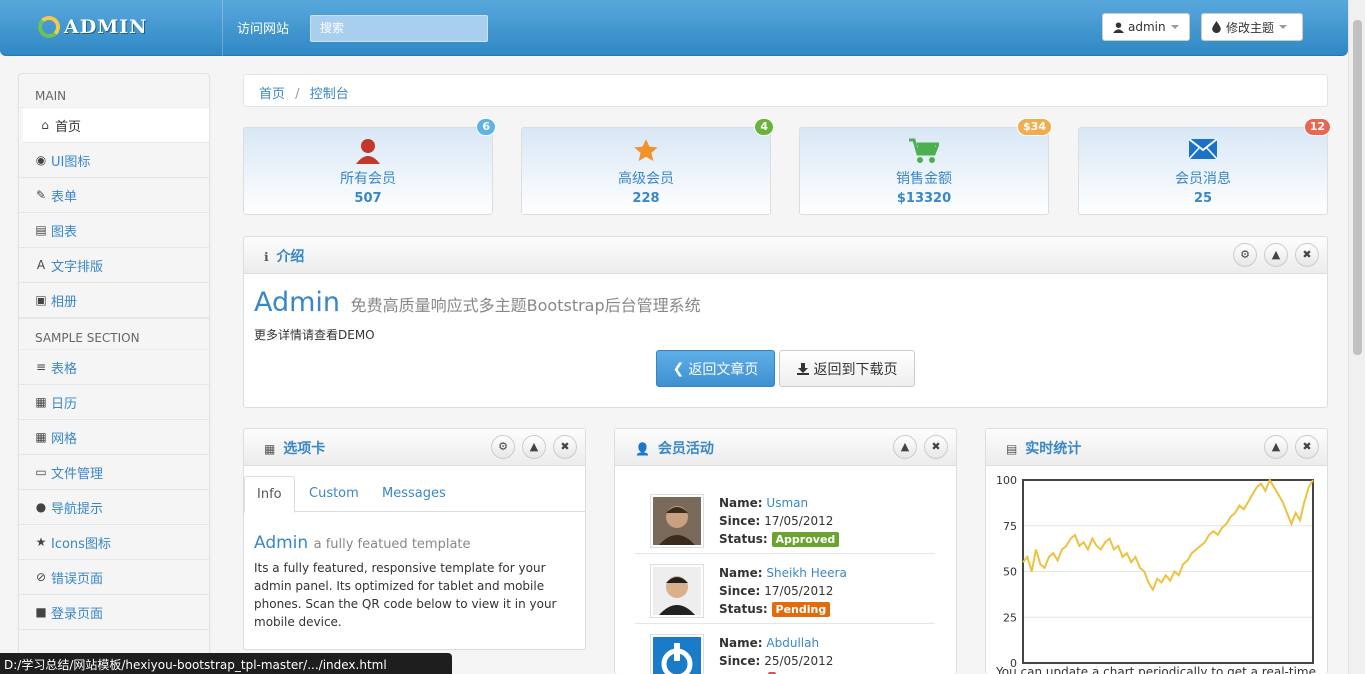 Image resolution: width=1365 pixels, height=674 pixels. Describe the element at coordinates (368, 179) in the screenshot. I see `stat-label: 所有会员` at that location.